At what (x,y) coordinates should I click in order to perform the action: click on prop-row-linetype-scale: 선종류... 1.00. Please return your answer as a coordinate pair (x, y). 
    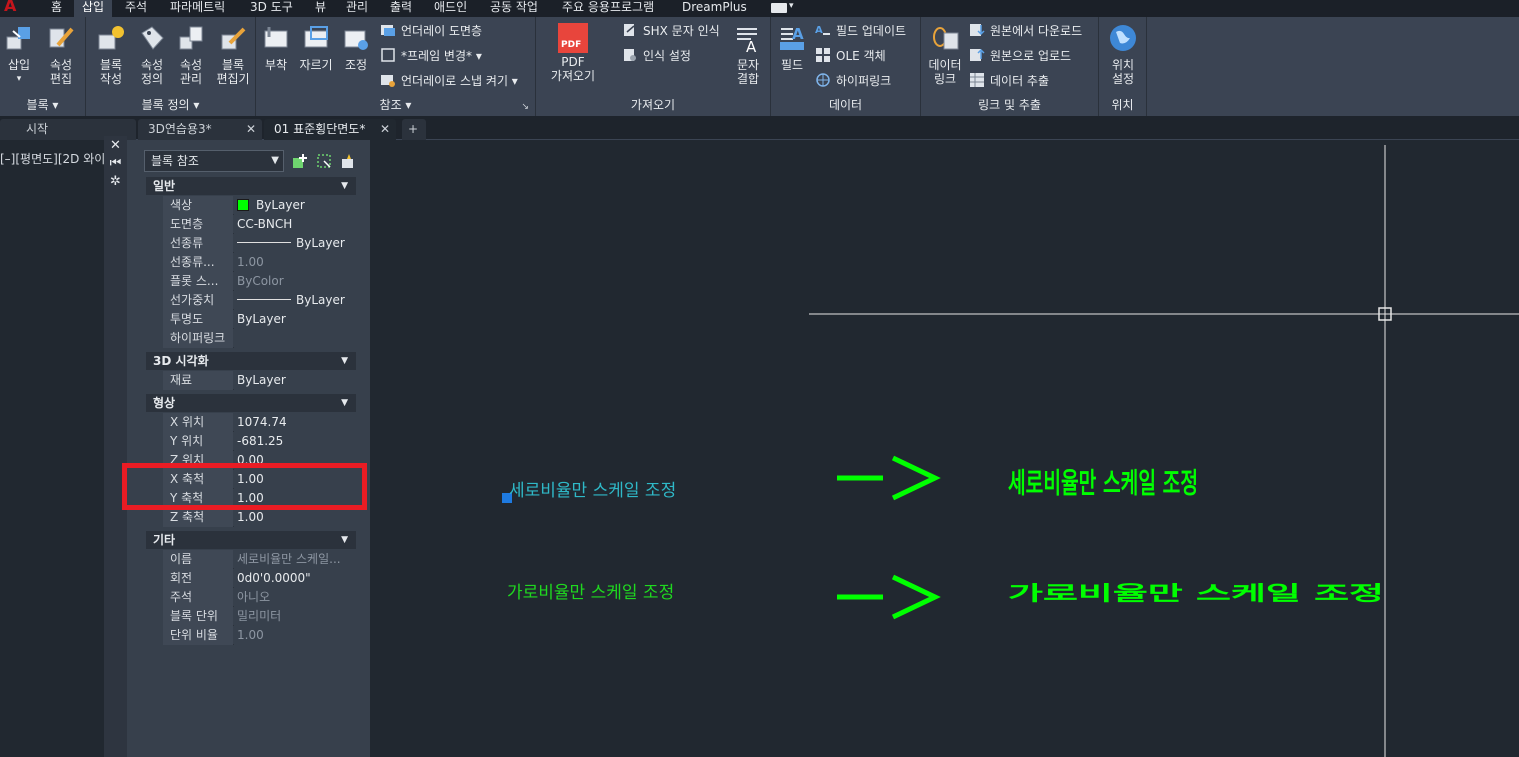
    Looking at the image, I should click on (259, 262).